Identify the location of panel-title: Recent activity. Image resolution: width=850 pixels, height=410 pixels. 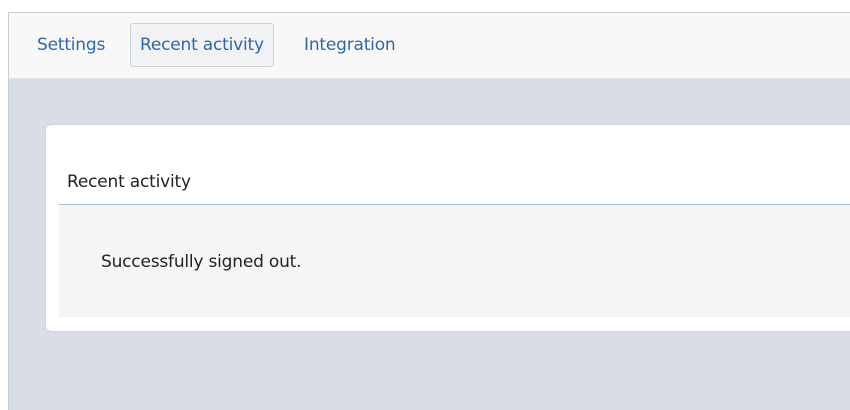
(129, 182).